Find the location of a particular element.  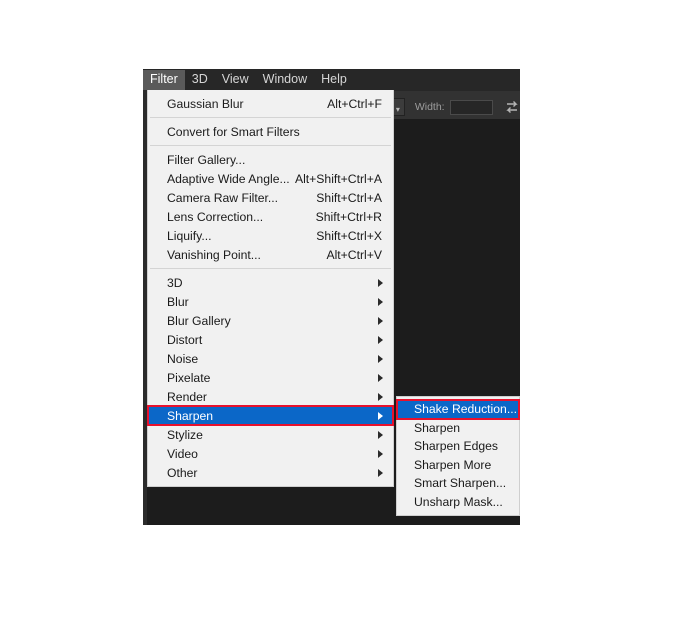

menu-item-shortcut: Shift+Ctrl+A is located at coordinates (349, 197).